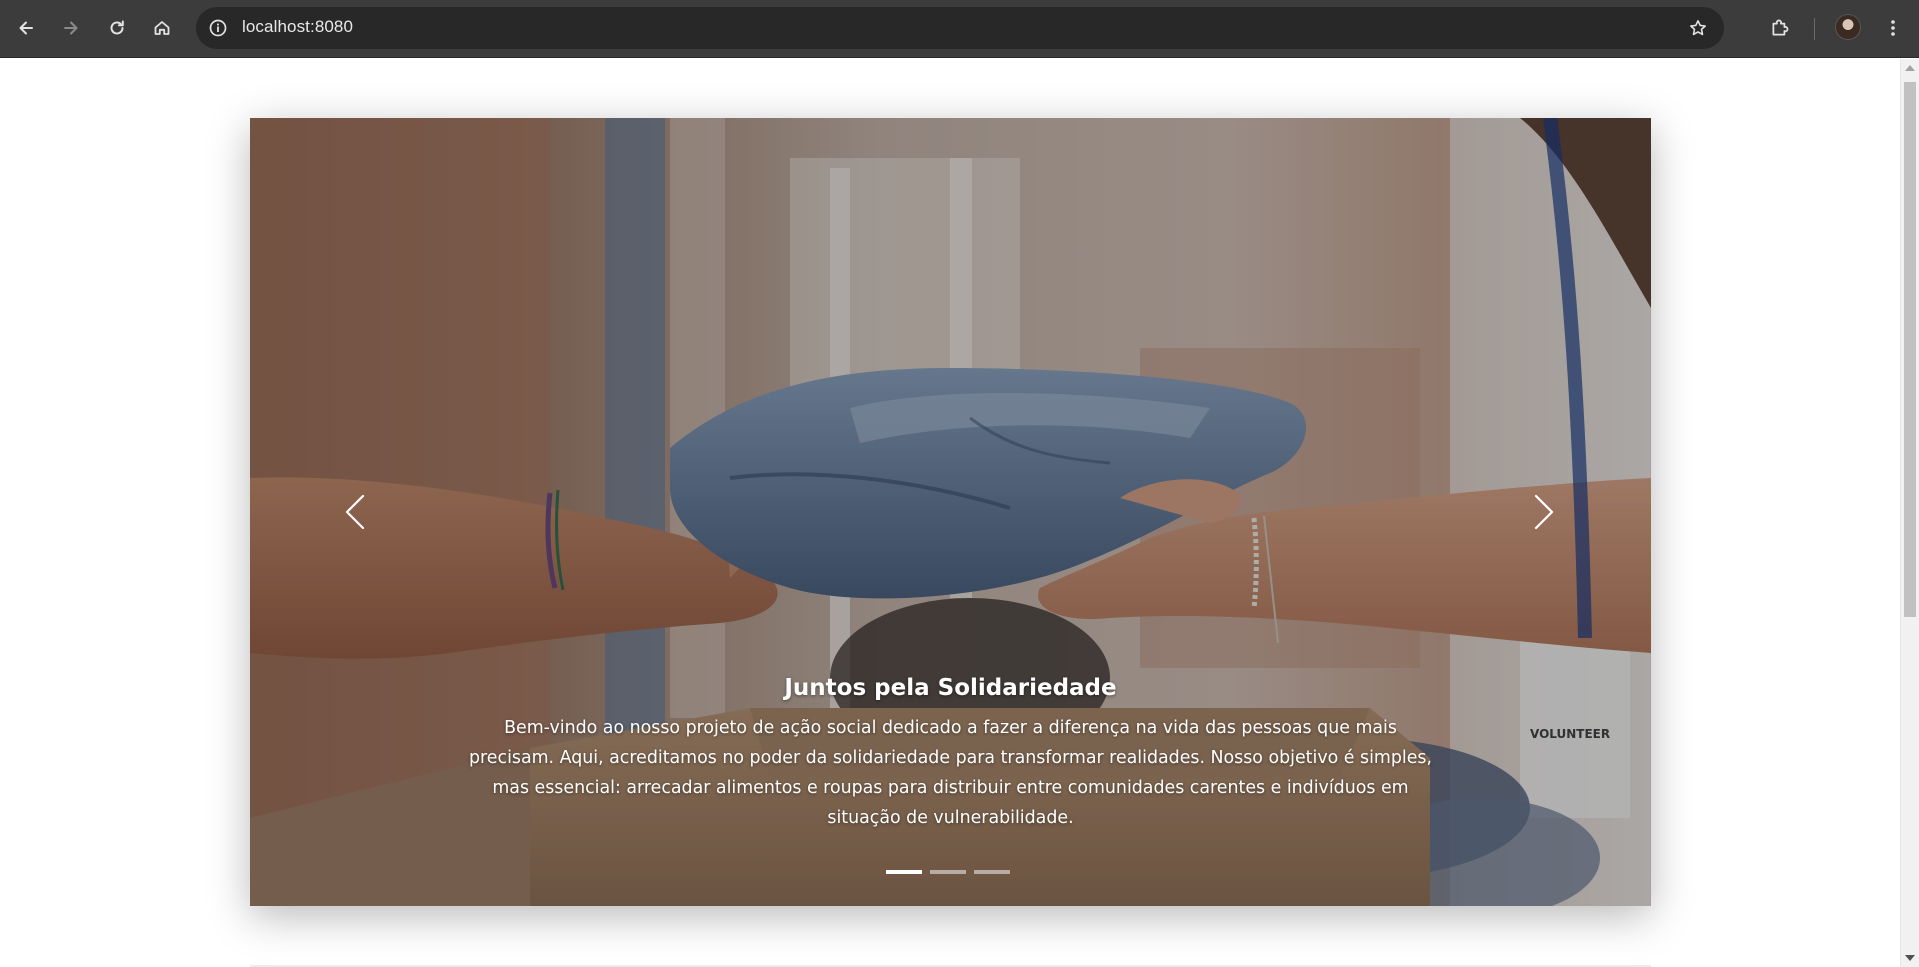 Image resolution: width=1919 pixels, height=967 pixels. I want to click on toolbar-separator, so click(1814, 29).